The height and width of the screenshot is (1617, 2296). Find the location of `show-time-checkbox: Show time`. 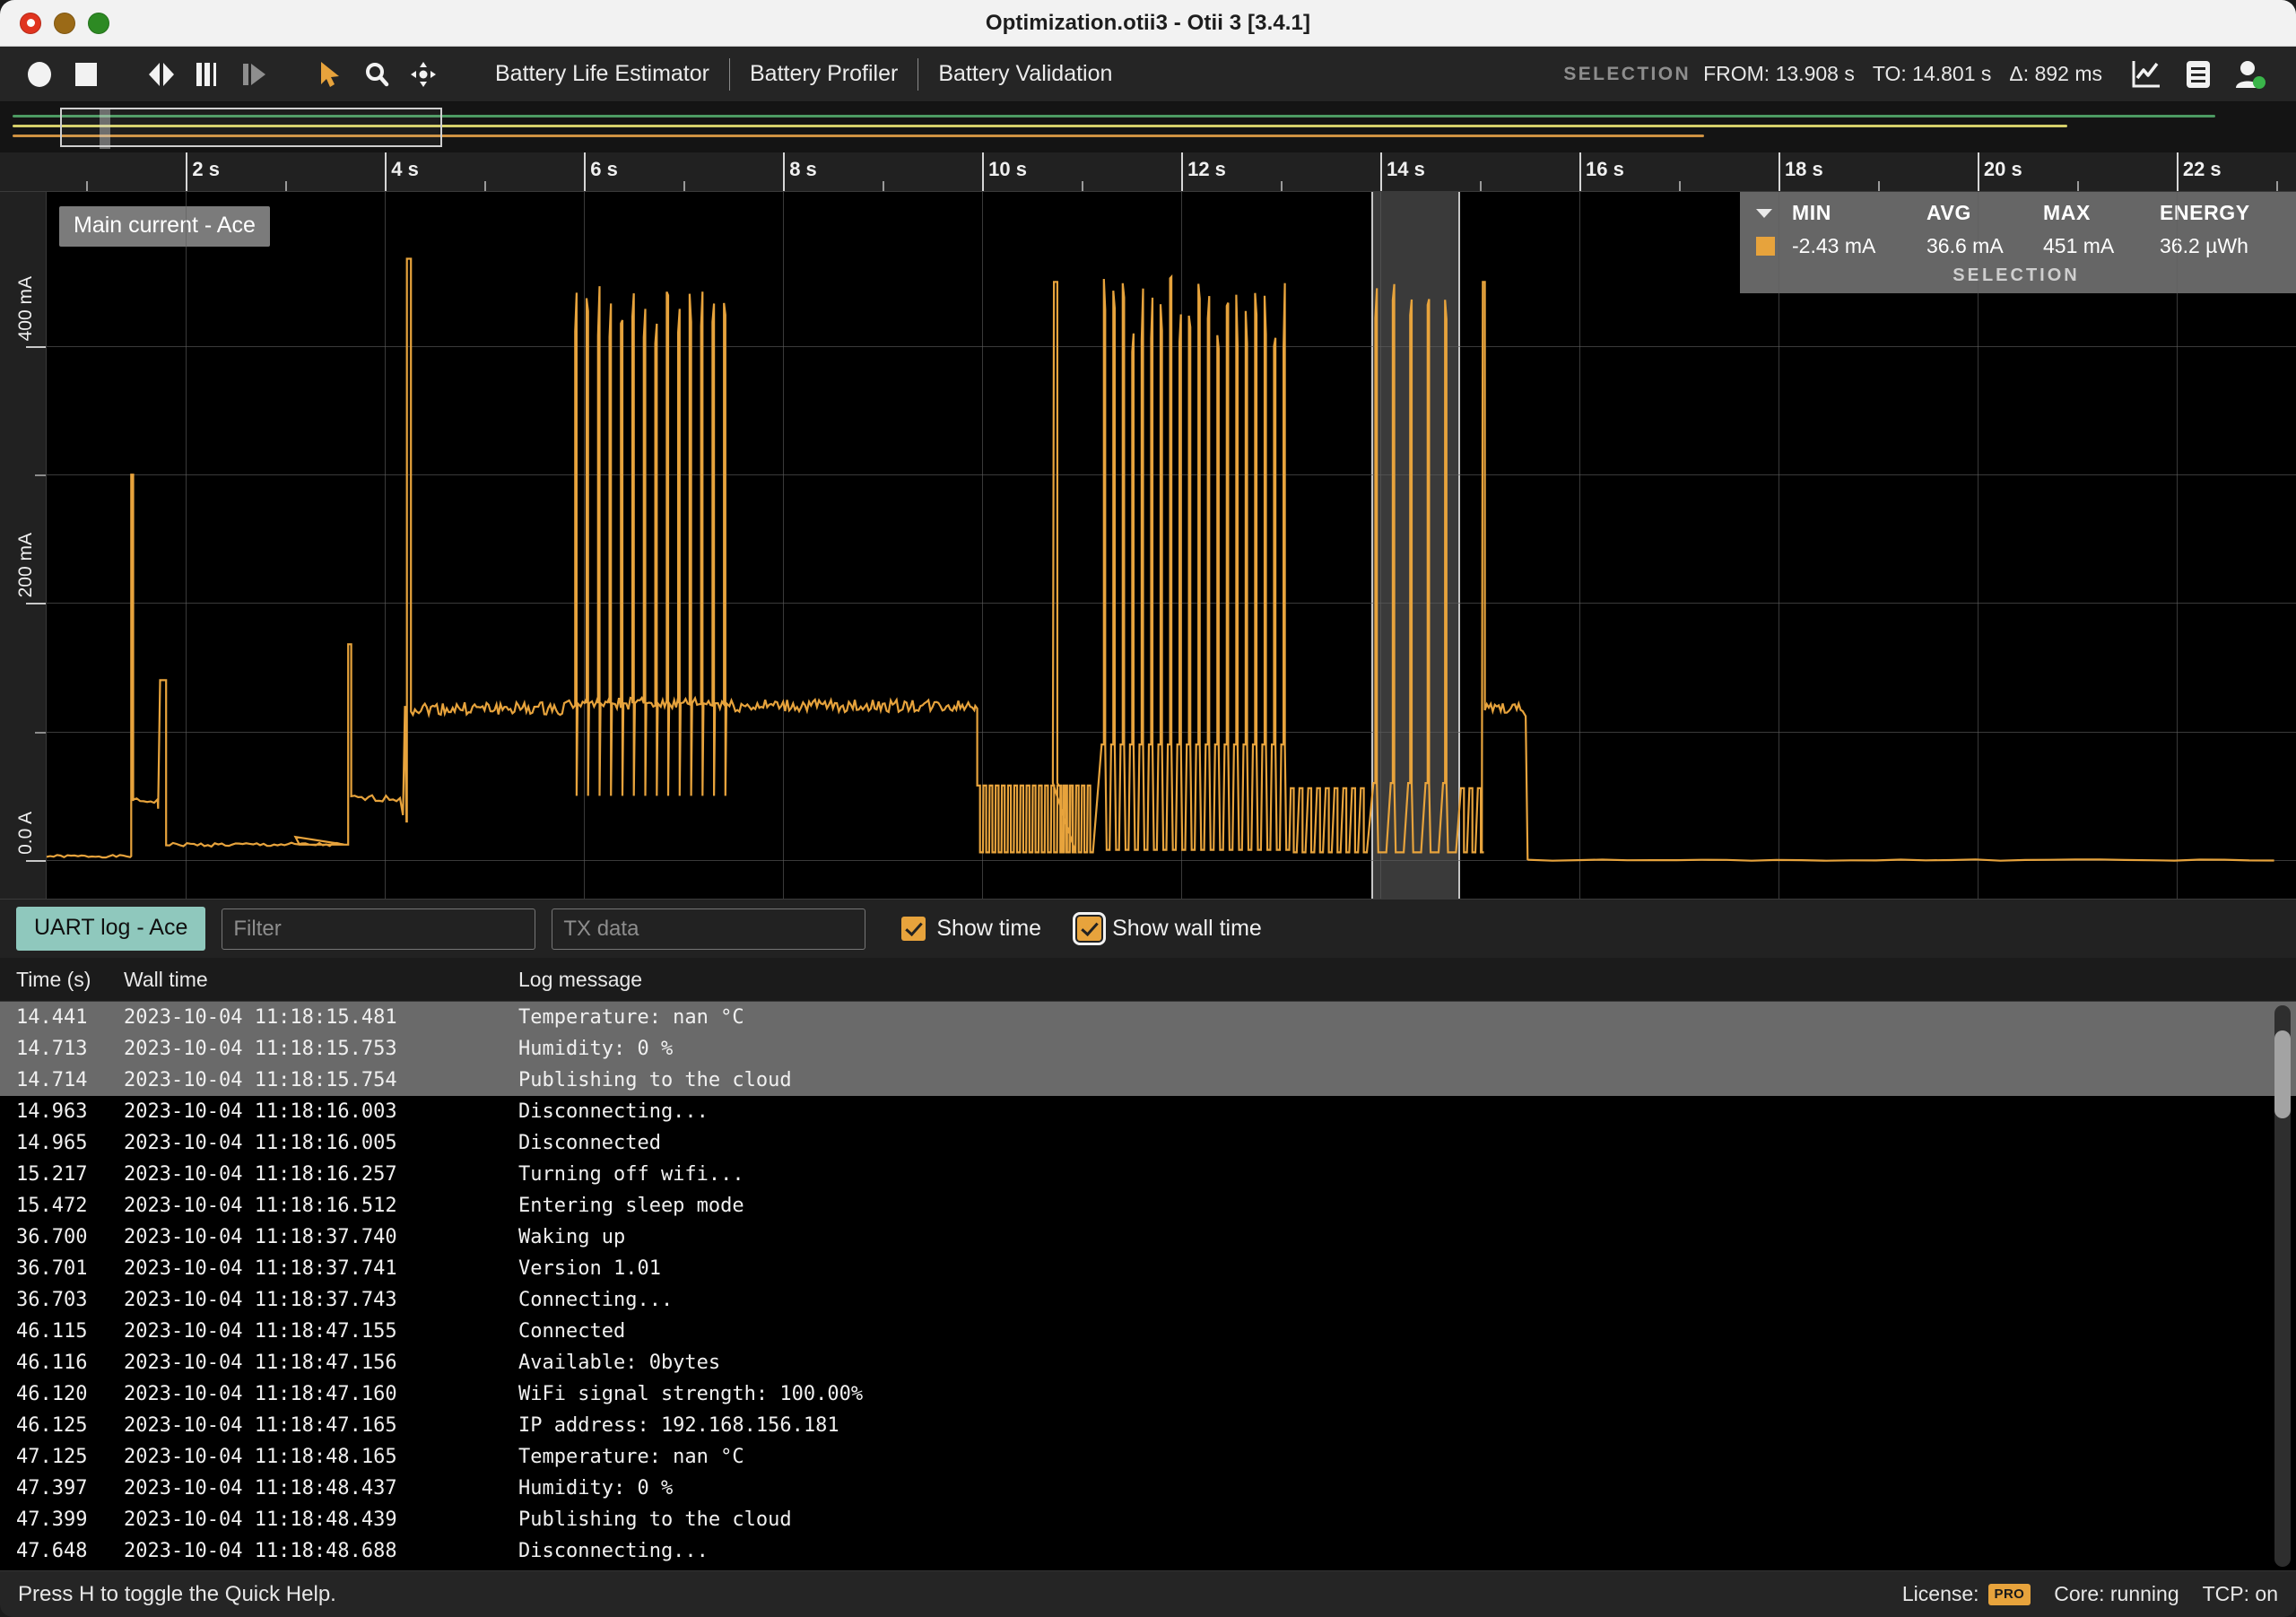

show-time-checkbox: Show time is located at coordinates (971, 929).